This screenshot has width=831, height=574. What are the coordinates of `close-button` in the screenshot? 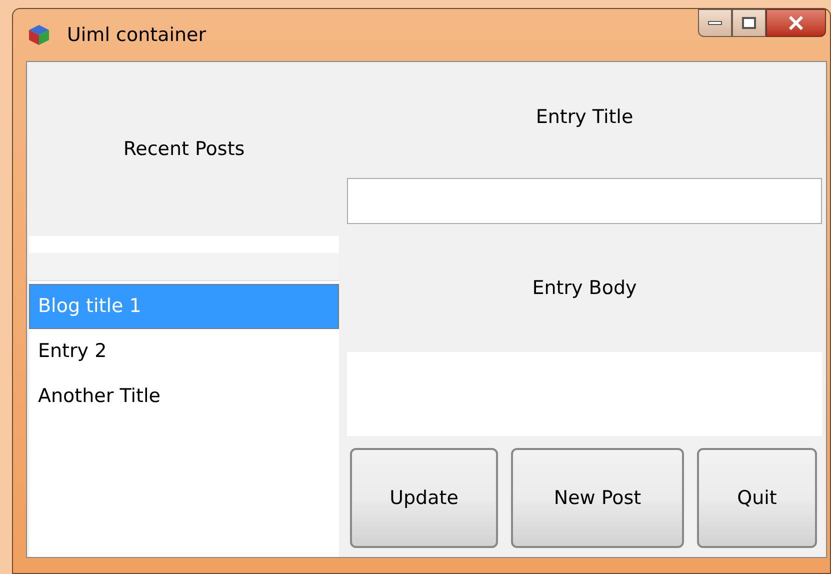 It's located at (796, 23).